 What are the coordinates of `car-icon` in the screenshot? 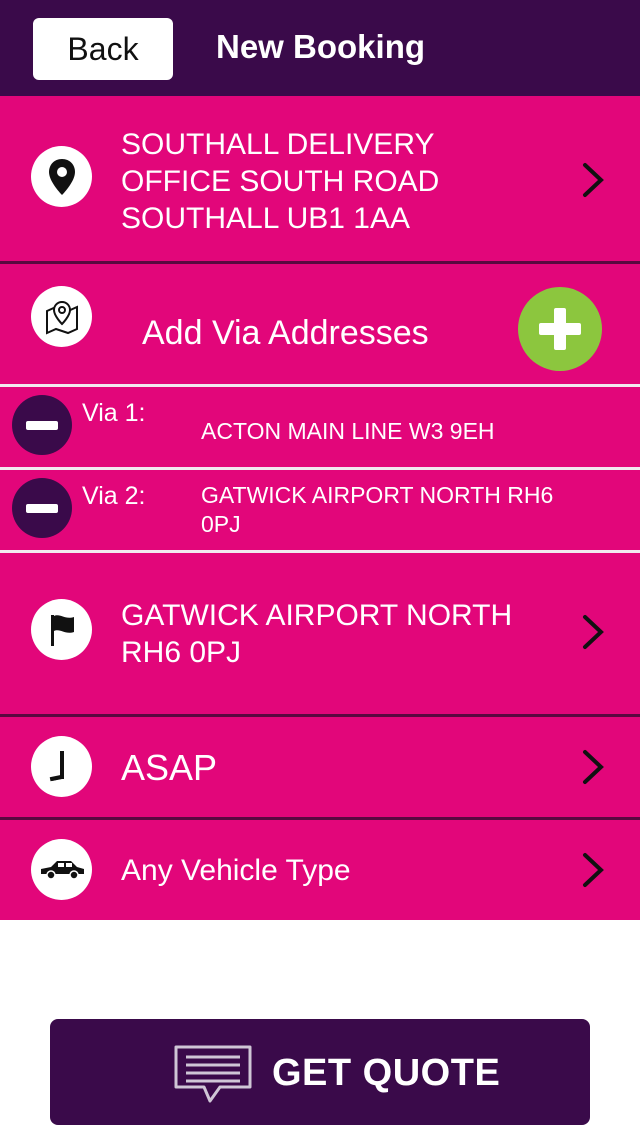 It's located at (61, 869).